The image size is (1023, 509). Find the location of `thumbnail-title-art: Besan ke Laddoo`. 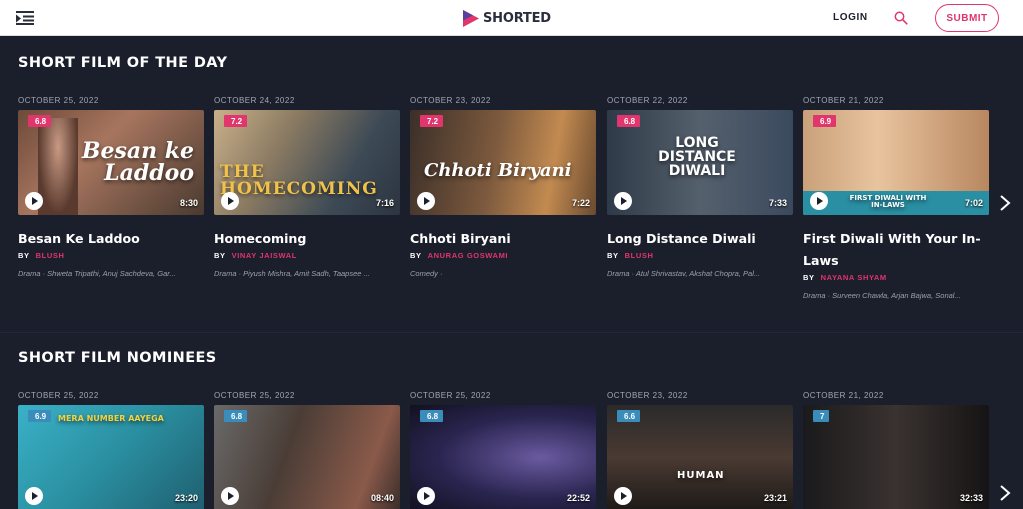

thumbnail-title-art: Besan ke Laddoo is located at coordinates (137, 162).